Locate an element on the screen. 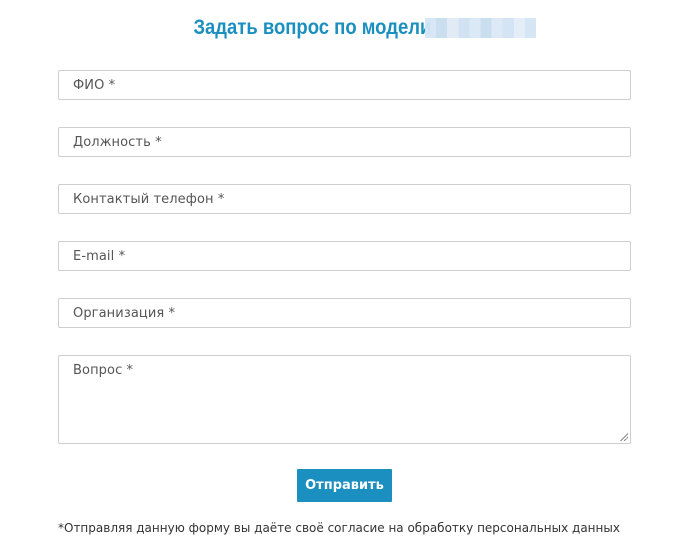 The image size is (697, 558). form-title-text: Задать вопрос по модели is located at coordinates (312, 28).